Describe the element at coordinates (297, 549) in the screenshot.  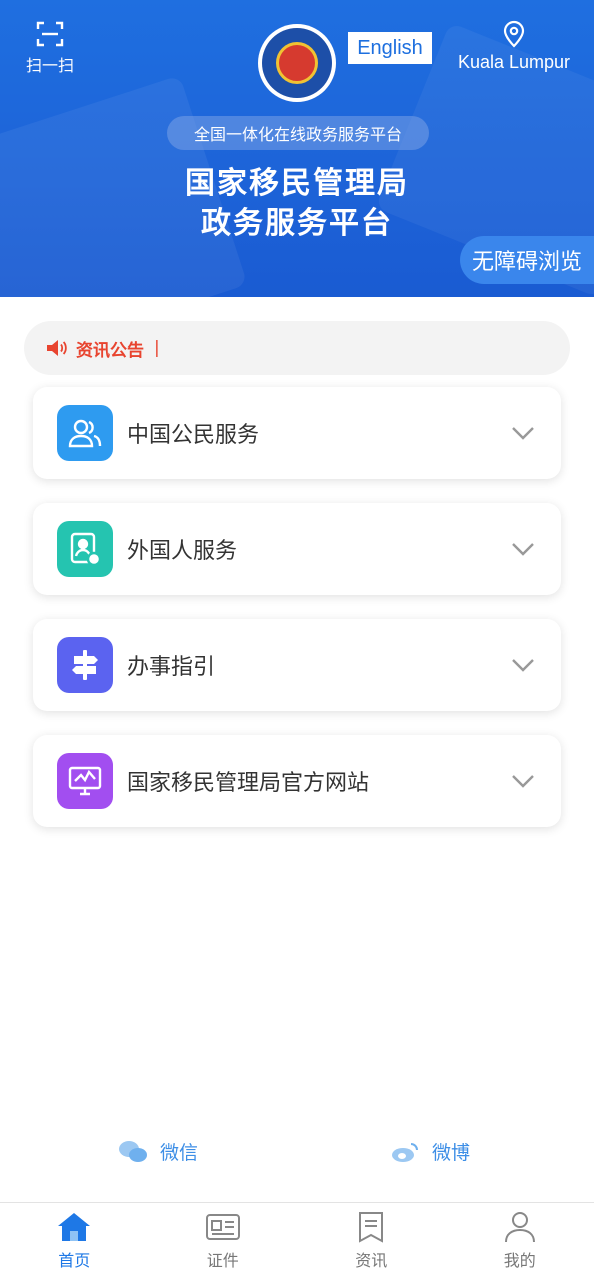
I see `service-card-foreigners: 外国人服务` at that location.